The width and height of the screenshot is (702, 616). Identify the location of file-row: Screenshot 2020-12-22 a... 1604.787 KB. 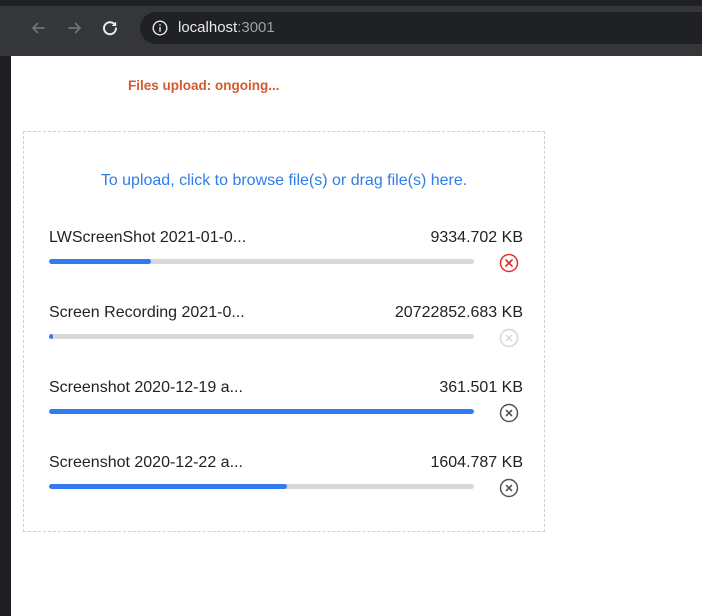
(286, 479).